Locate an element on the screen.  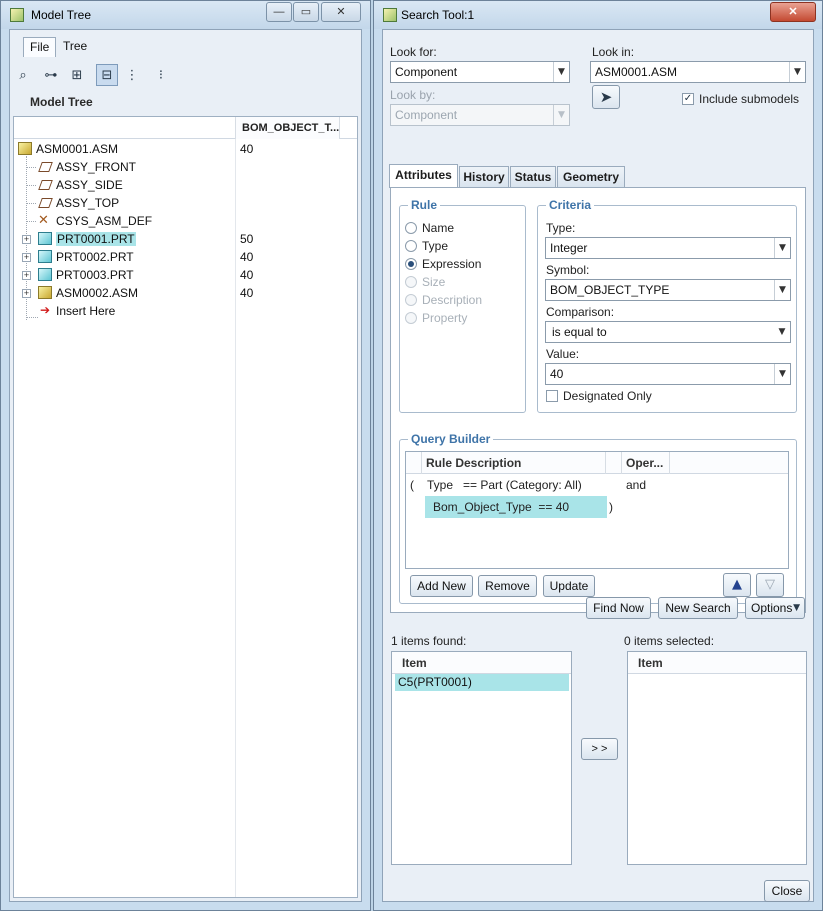
tree-row: ASSY_FRONT is located at coordinates (185, 167).